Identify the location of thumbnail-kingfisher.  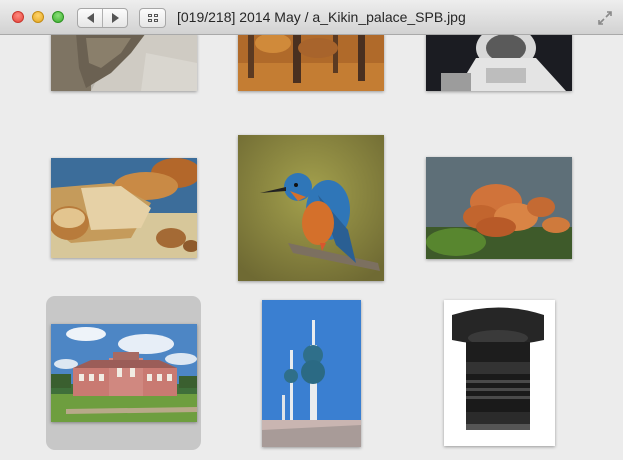
(311, 208).